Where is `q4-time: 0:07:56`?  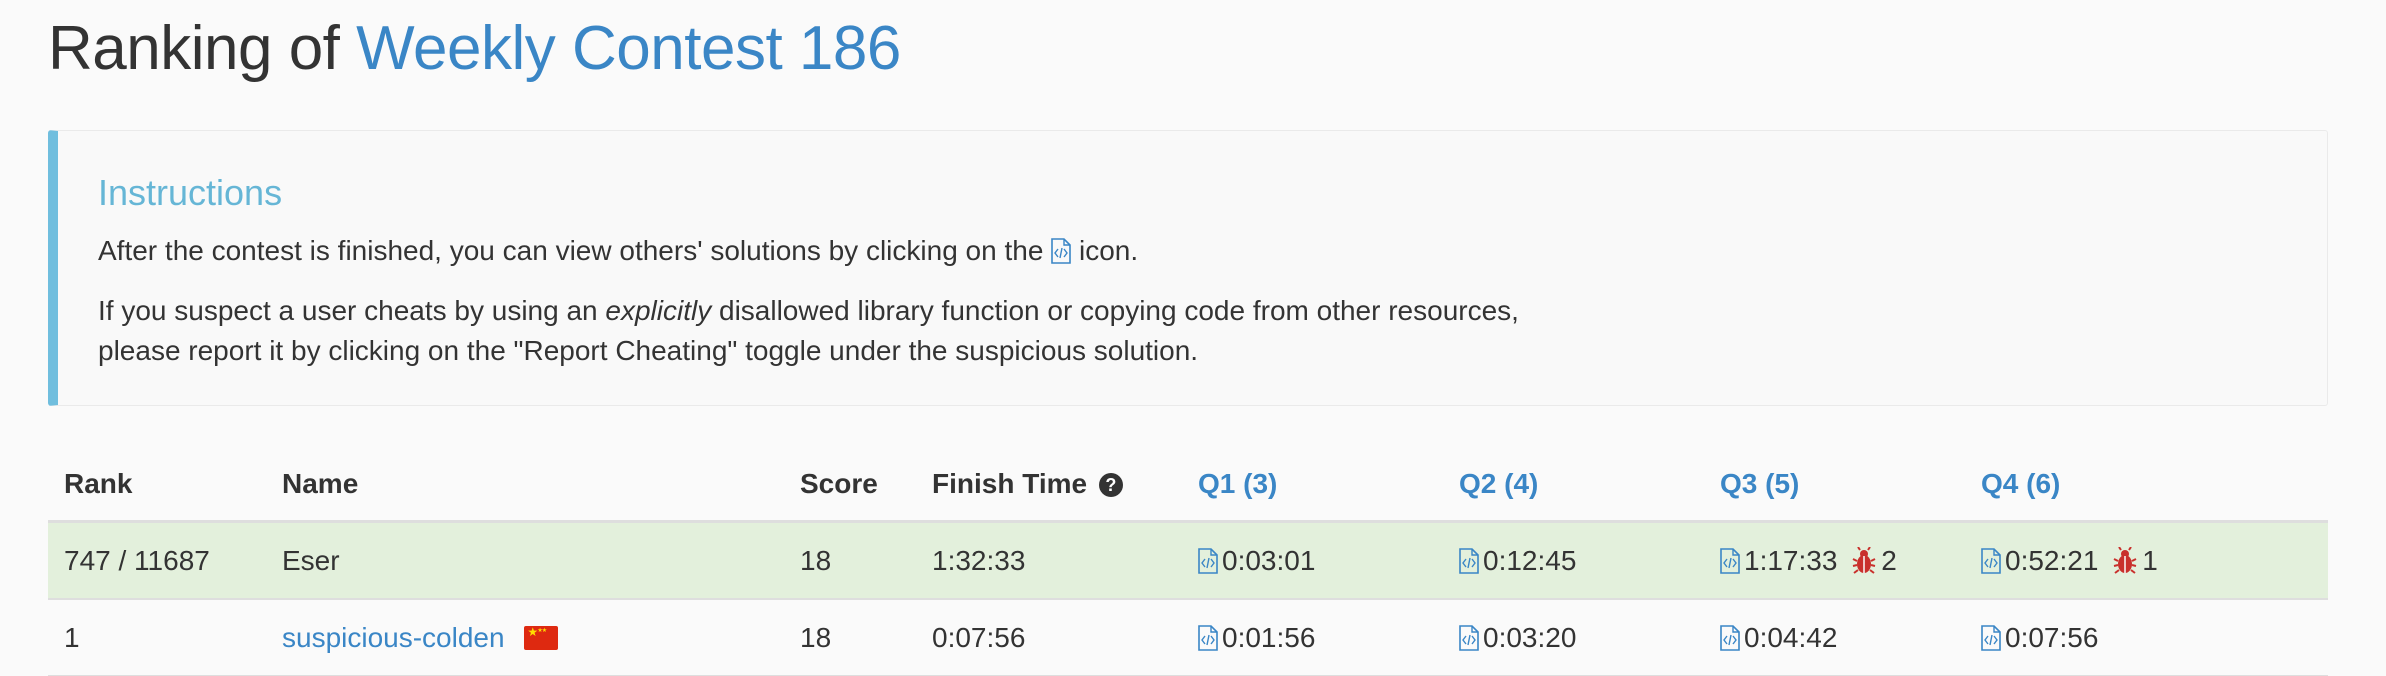
q4-time: 0:07:56 is located at coordinates (2052, 637).